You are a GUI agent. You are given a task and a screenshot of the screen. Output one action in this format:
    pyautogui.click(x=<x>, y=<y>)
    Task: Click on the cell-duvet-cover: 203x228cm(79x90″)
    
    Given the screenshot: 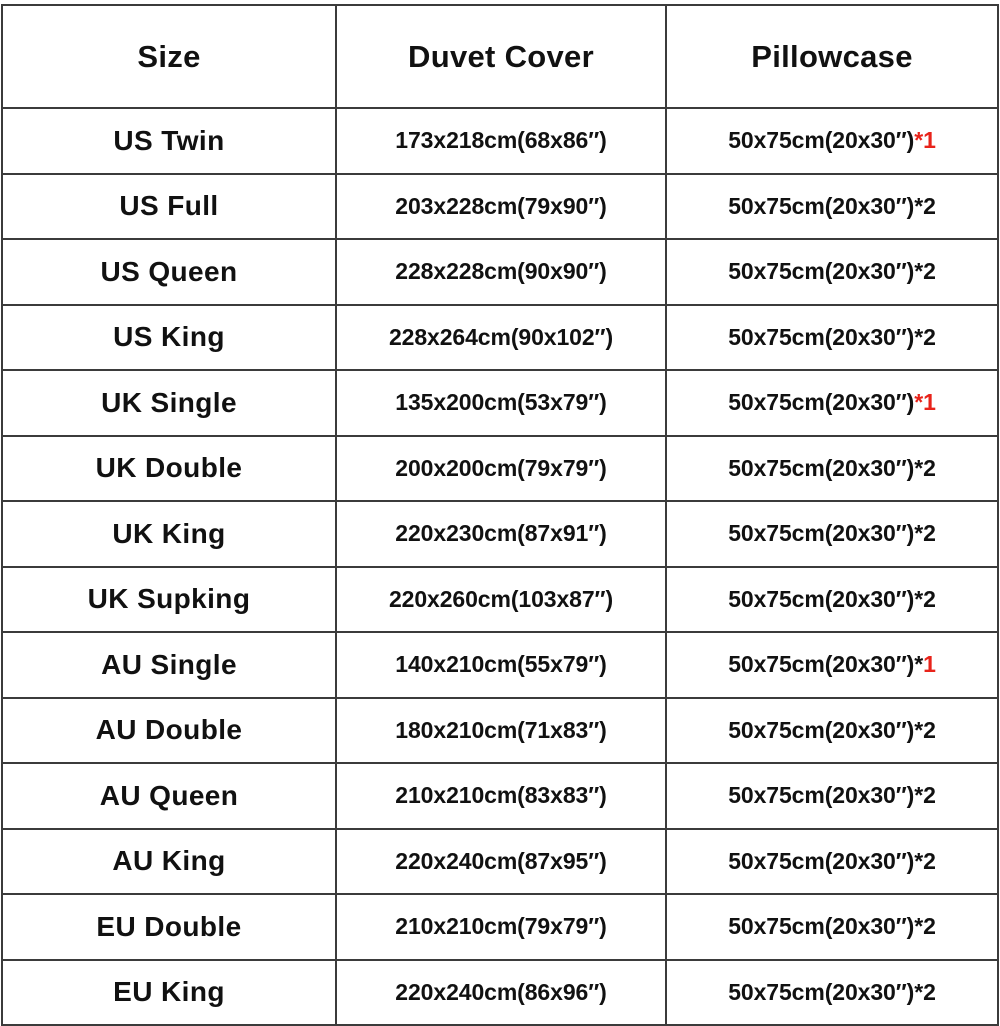 What is the action you would take?
    pyautogui.click(x=501, y=206)
    